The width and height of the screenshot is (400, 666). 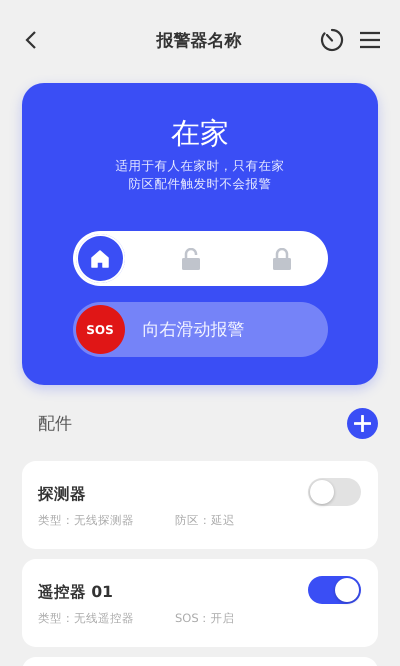 I want to click on add-button, so click(x=362, y=423).